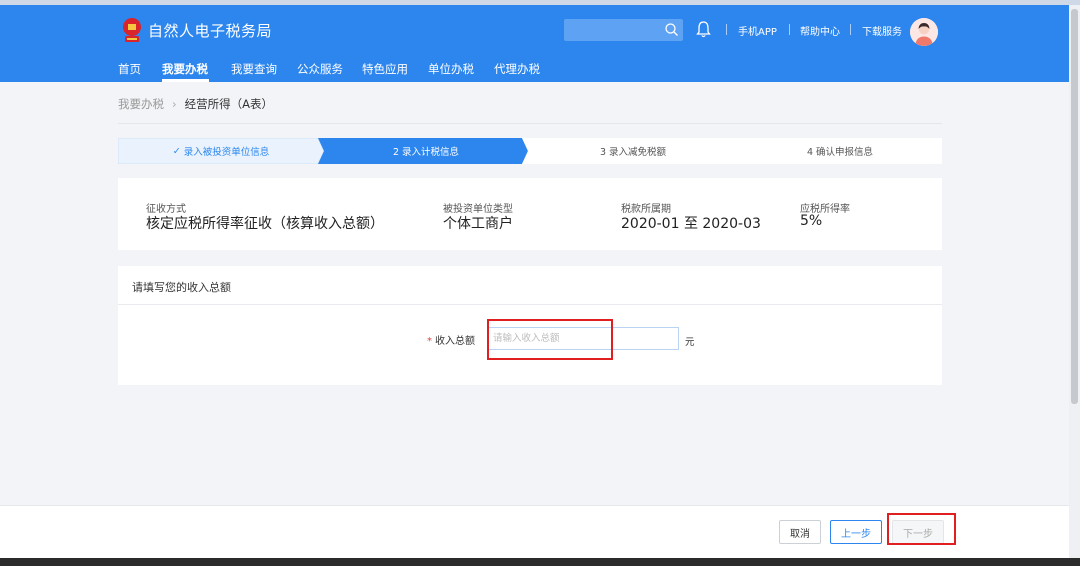  Describe the element at coordinates (181, 287) in the screenshot. I see `income-section-title: 请填写您的收入总额` at that location.